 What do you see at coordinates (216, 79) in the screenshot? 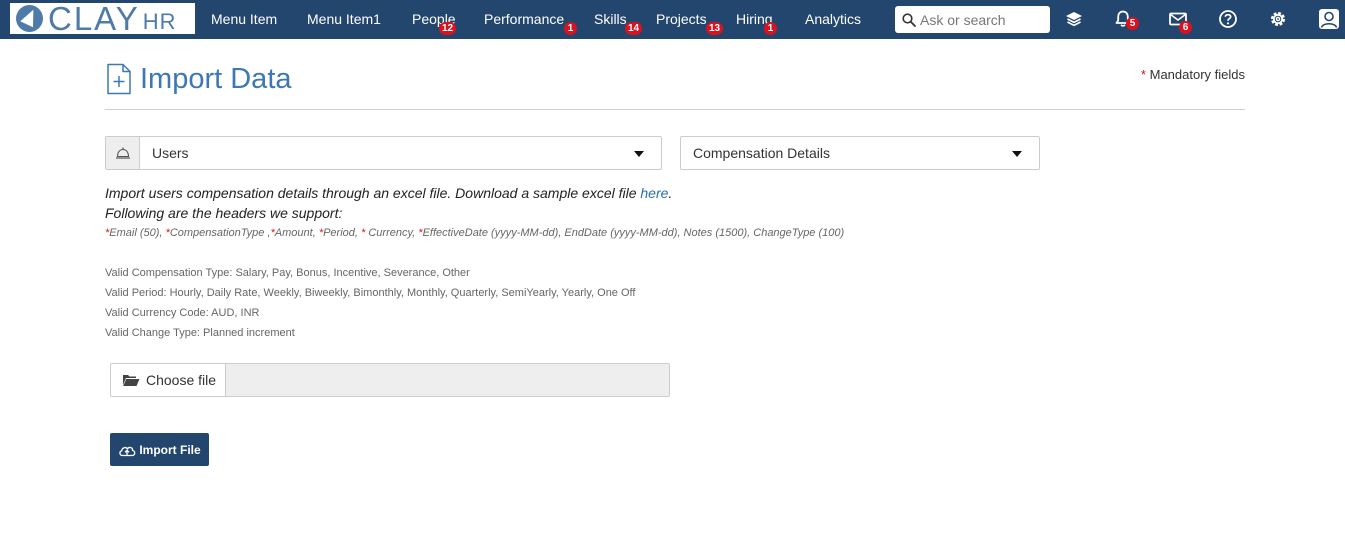
I see `page-title: Import Data` at bounding box center [216, 79].